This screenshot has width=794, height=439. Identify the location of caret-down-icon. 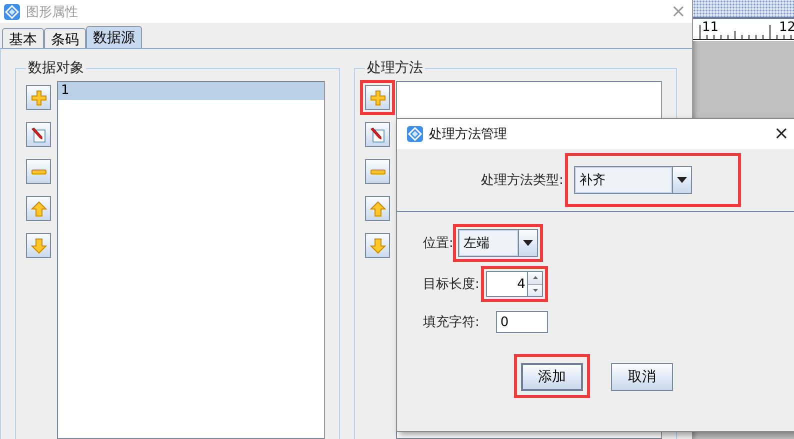
(535, 290).